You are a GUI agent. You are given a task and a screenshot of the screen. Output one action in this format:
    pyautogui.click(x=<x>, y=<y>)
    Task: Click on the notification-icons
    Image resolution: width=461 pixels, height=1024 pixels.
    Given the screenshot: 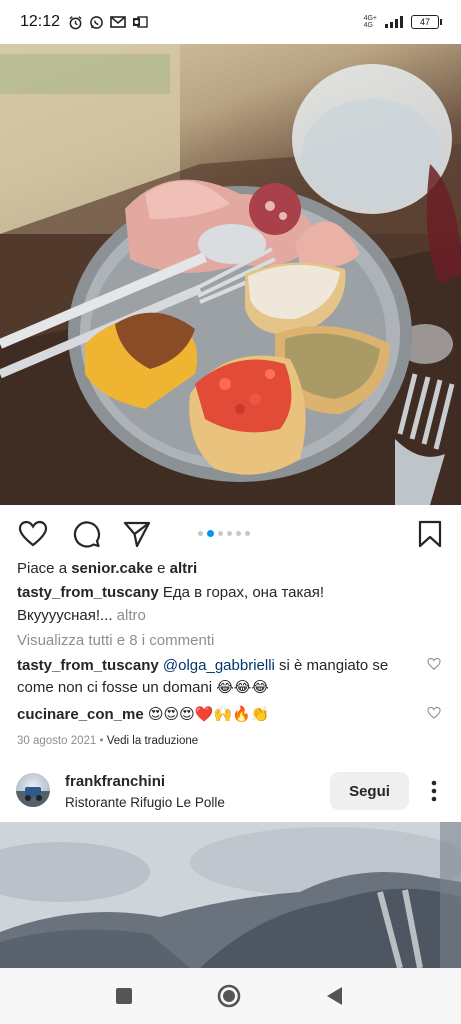 What is the action you would take?
    pyautogui.click(x=108, y=22)
    